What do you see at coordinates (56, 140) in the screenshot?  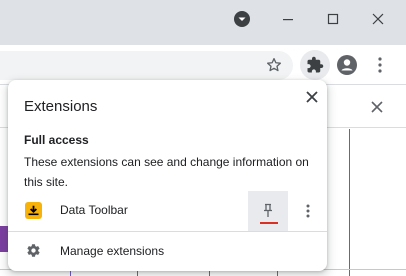 I see `section-heading: Full access` at bounding box center [56, 140].